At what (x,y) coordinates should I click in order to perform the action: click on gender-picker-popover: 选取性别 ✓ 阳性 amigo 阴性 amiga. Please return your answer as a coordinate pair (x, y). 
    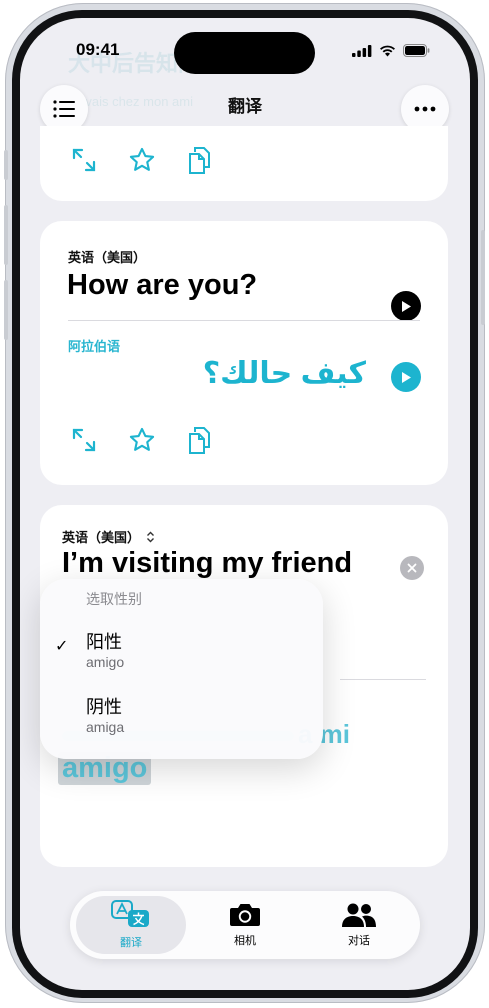
    Looking at the image, I should click on (181, 669).